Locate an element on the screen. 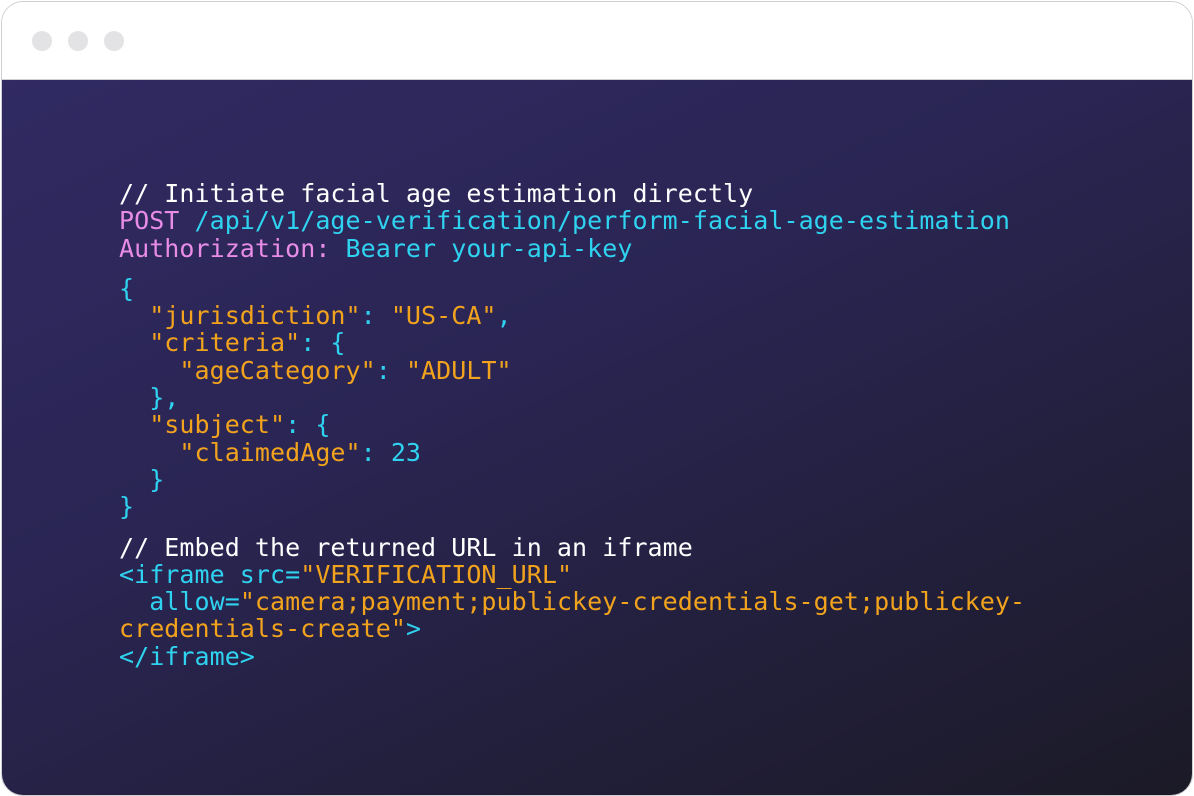 The height and width of the screenshot is (796, 1194). code-token-string: credentials-create" is located at coordinates (262, 629).